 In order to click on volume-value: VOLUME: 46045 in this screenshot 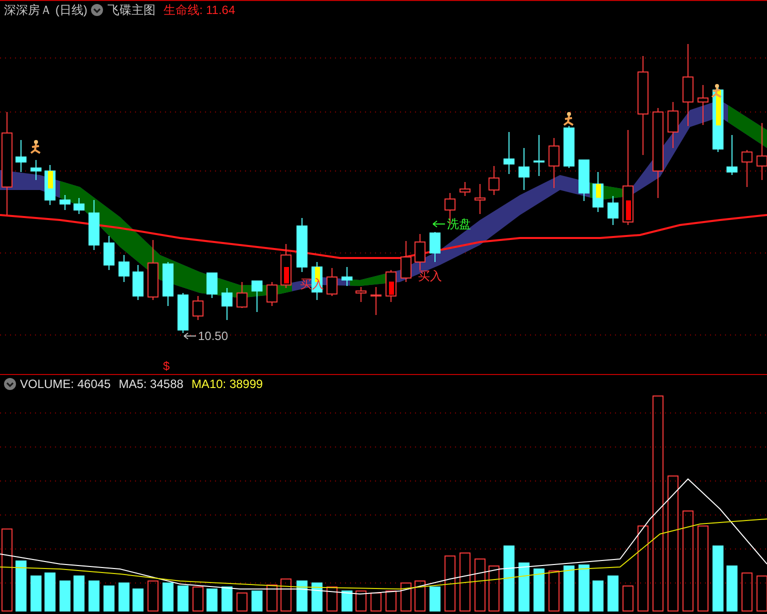, I will do `click(65, 384)`.